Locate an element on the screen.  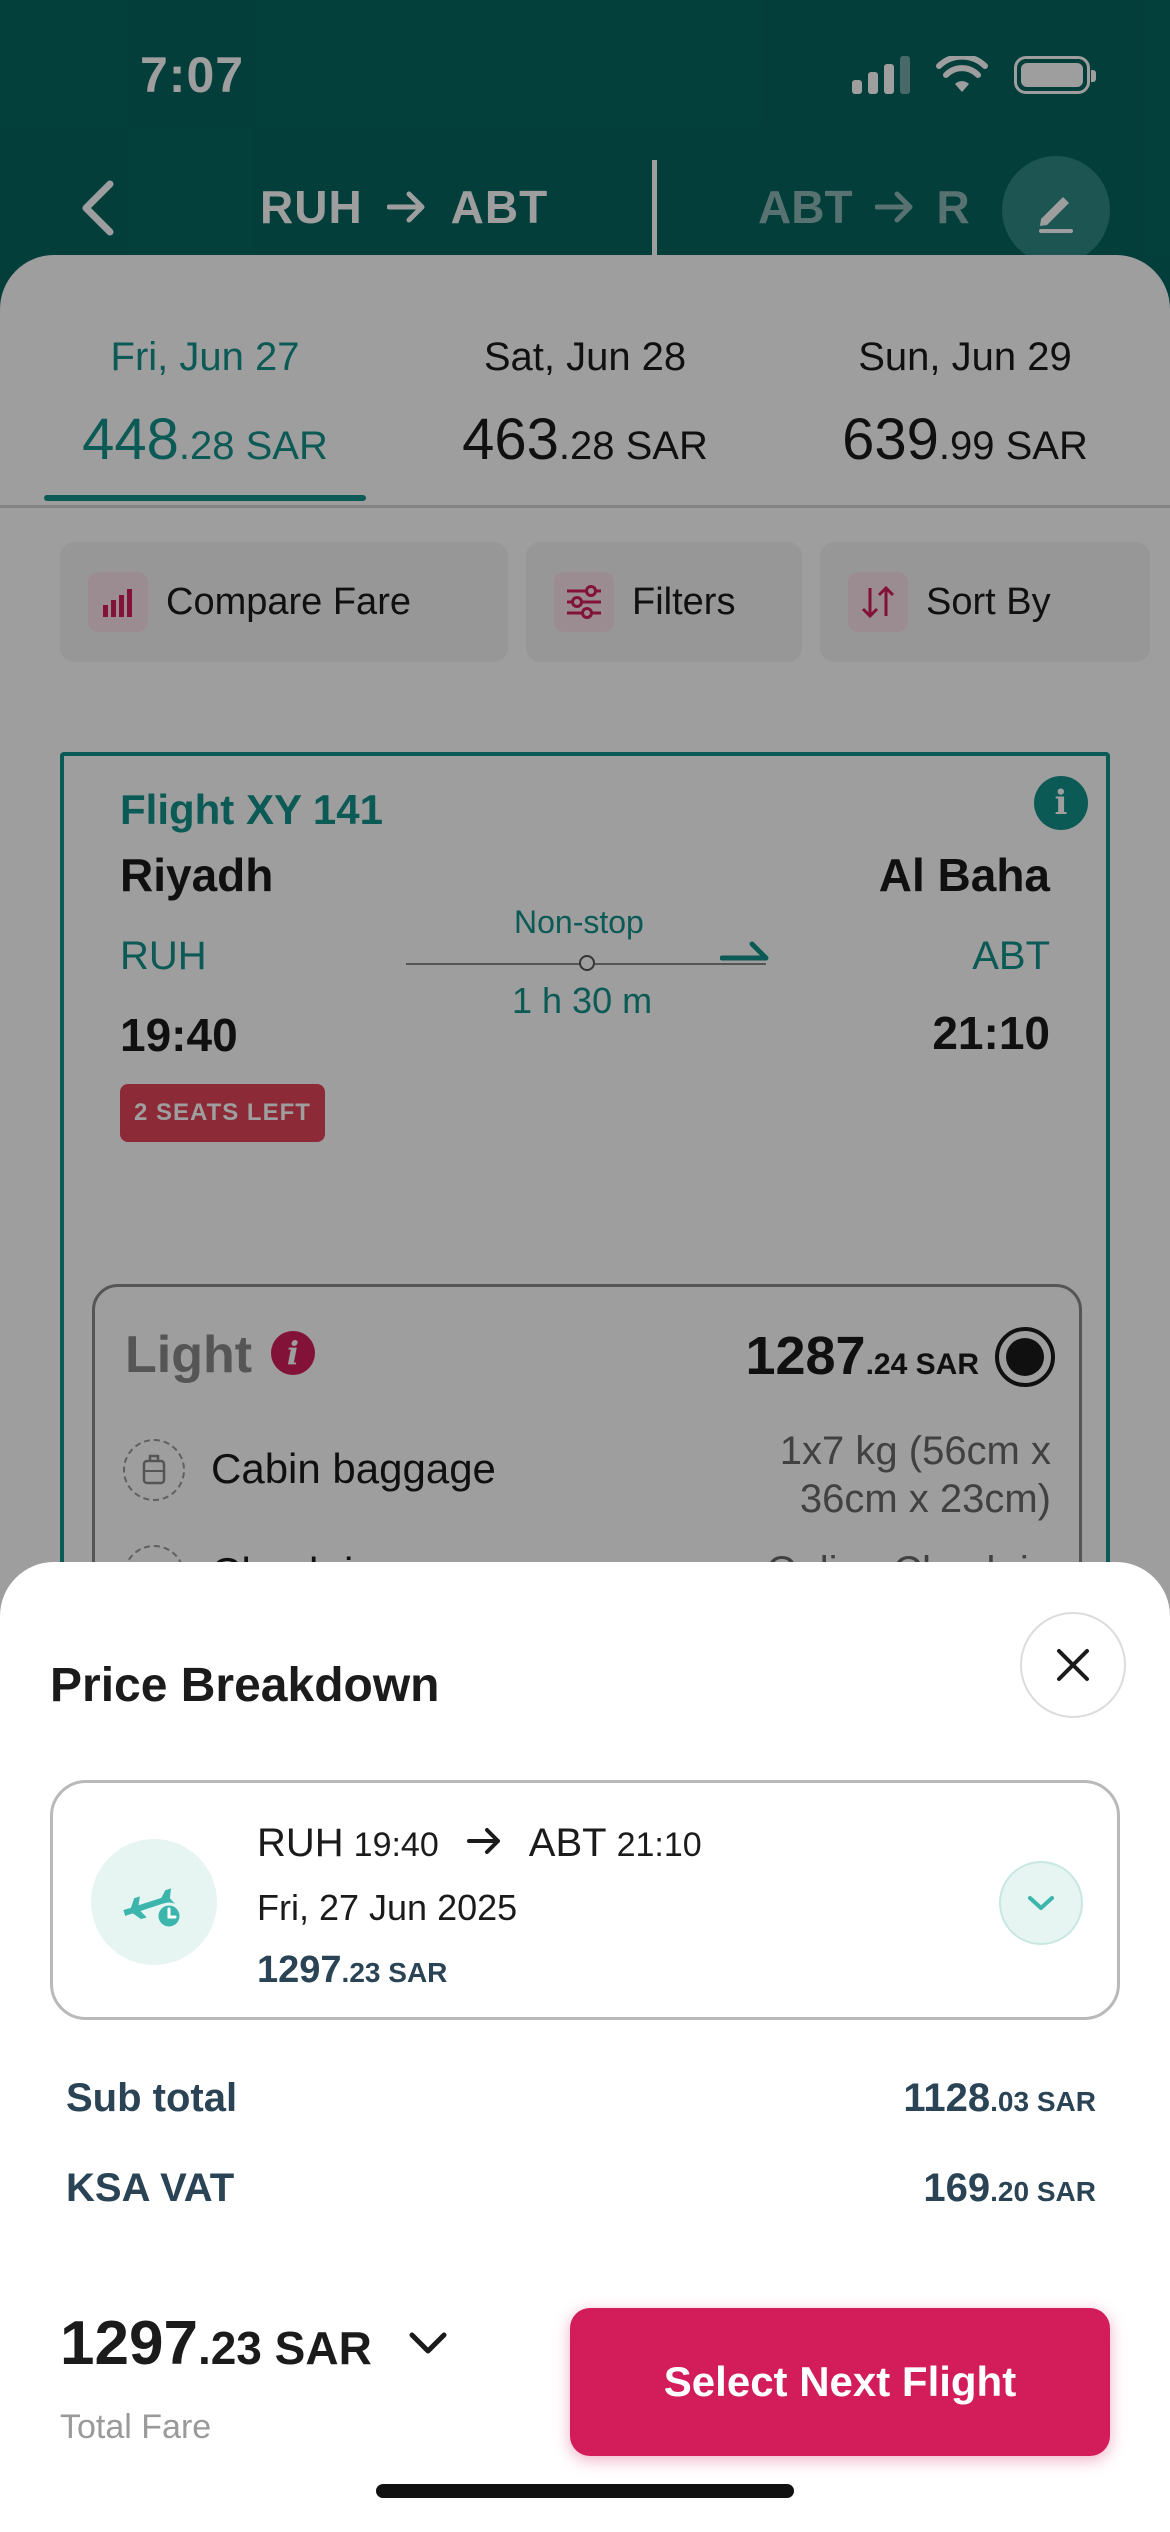
close-button is located at coordinates (1073, 1665).